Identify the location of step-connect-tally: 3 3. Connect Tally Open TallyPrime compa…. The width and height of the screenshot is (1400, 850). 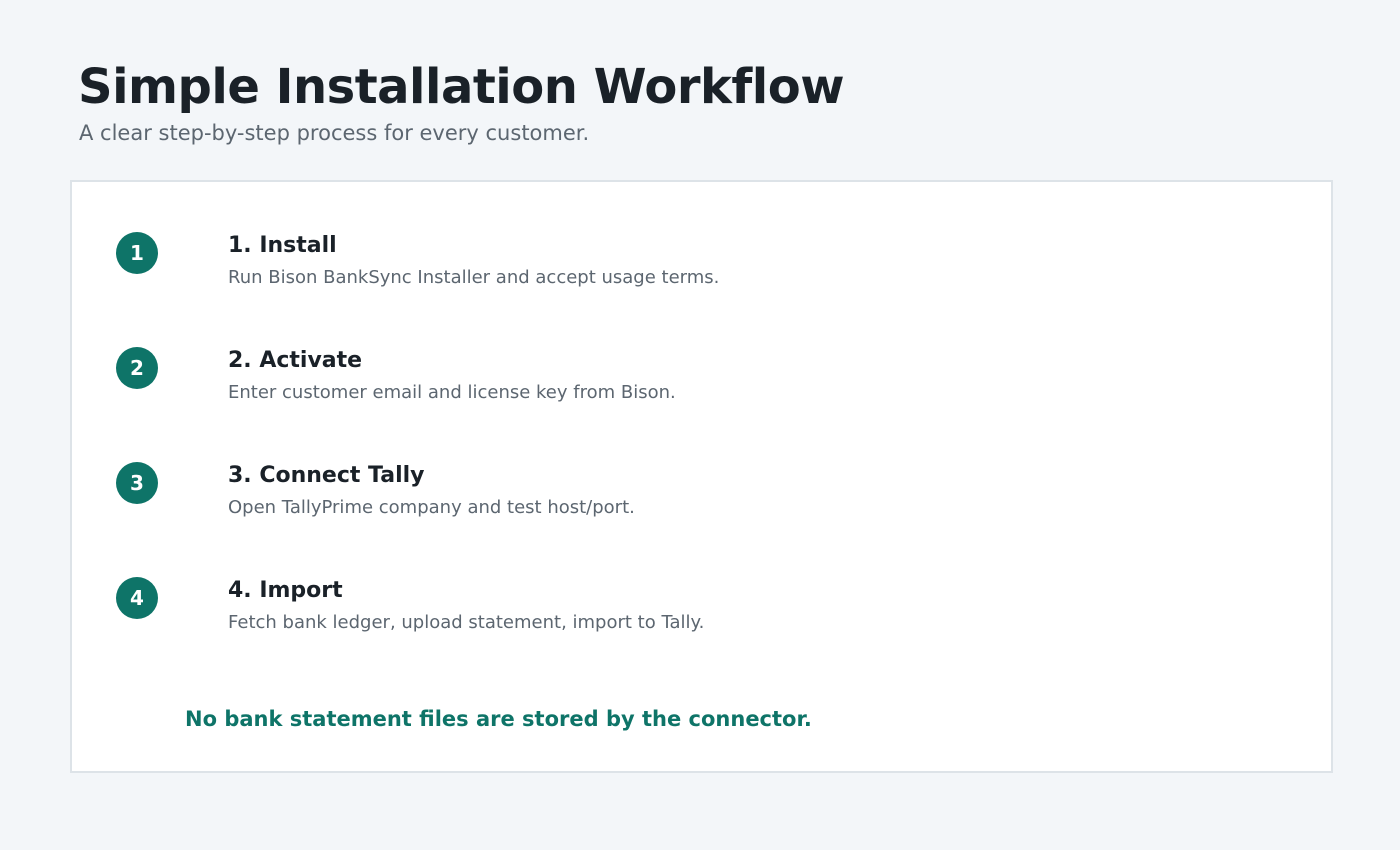
(666, 496).